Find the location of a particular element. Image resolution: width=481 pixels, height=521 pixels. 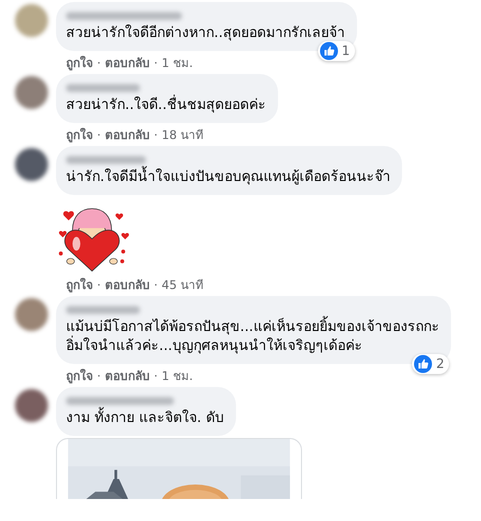

timestamp: 18 นาที is located at coordinates (183, 135).